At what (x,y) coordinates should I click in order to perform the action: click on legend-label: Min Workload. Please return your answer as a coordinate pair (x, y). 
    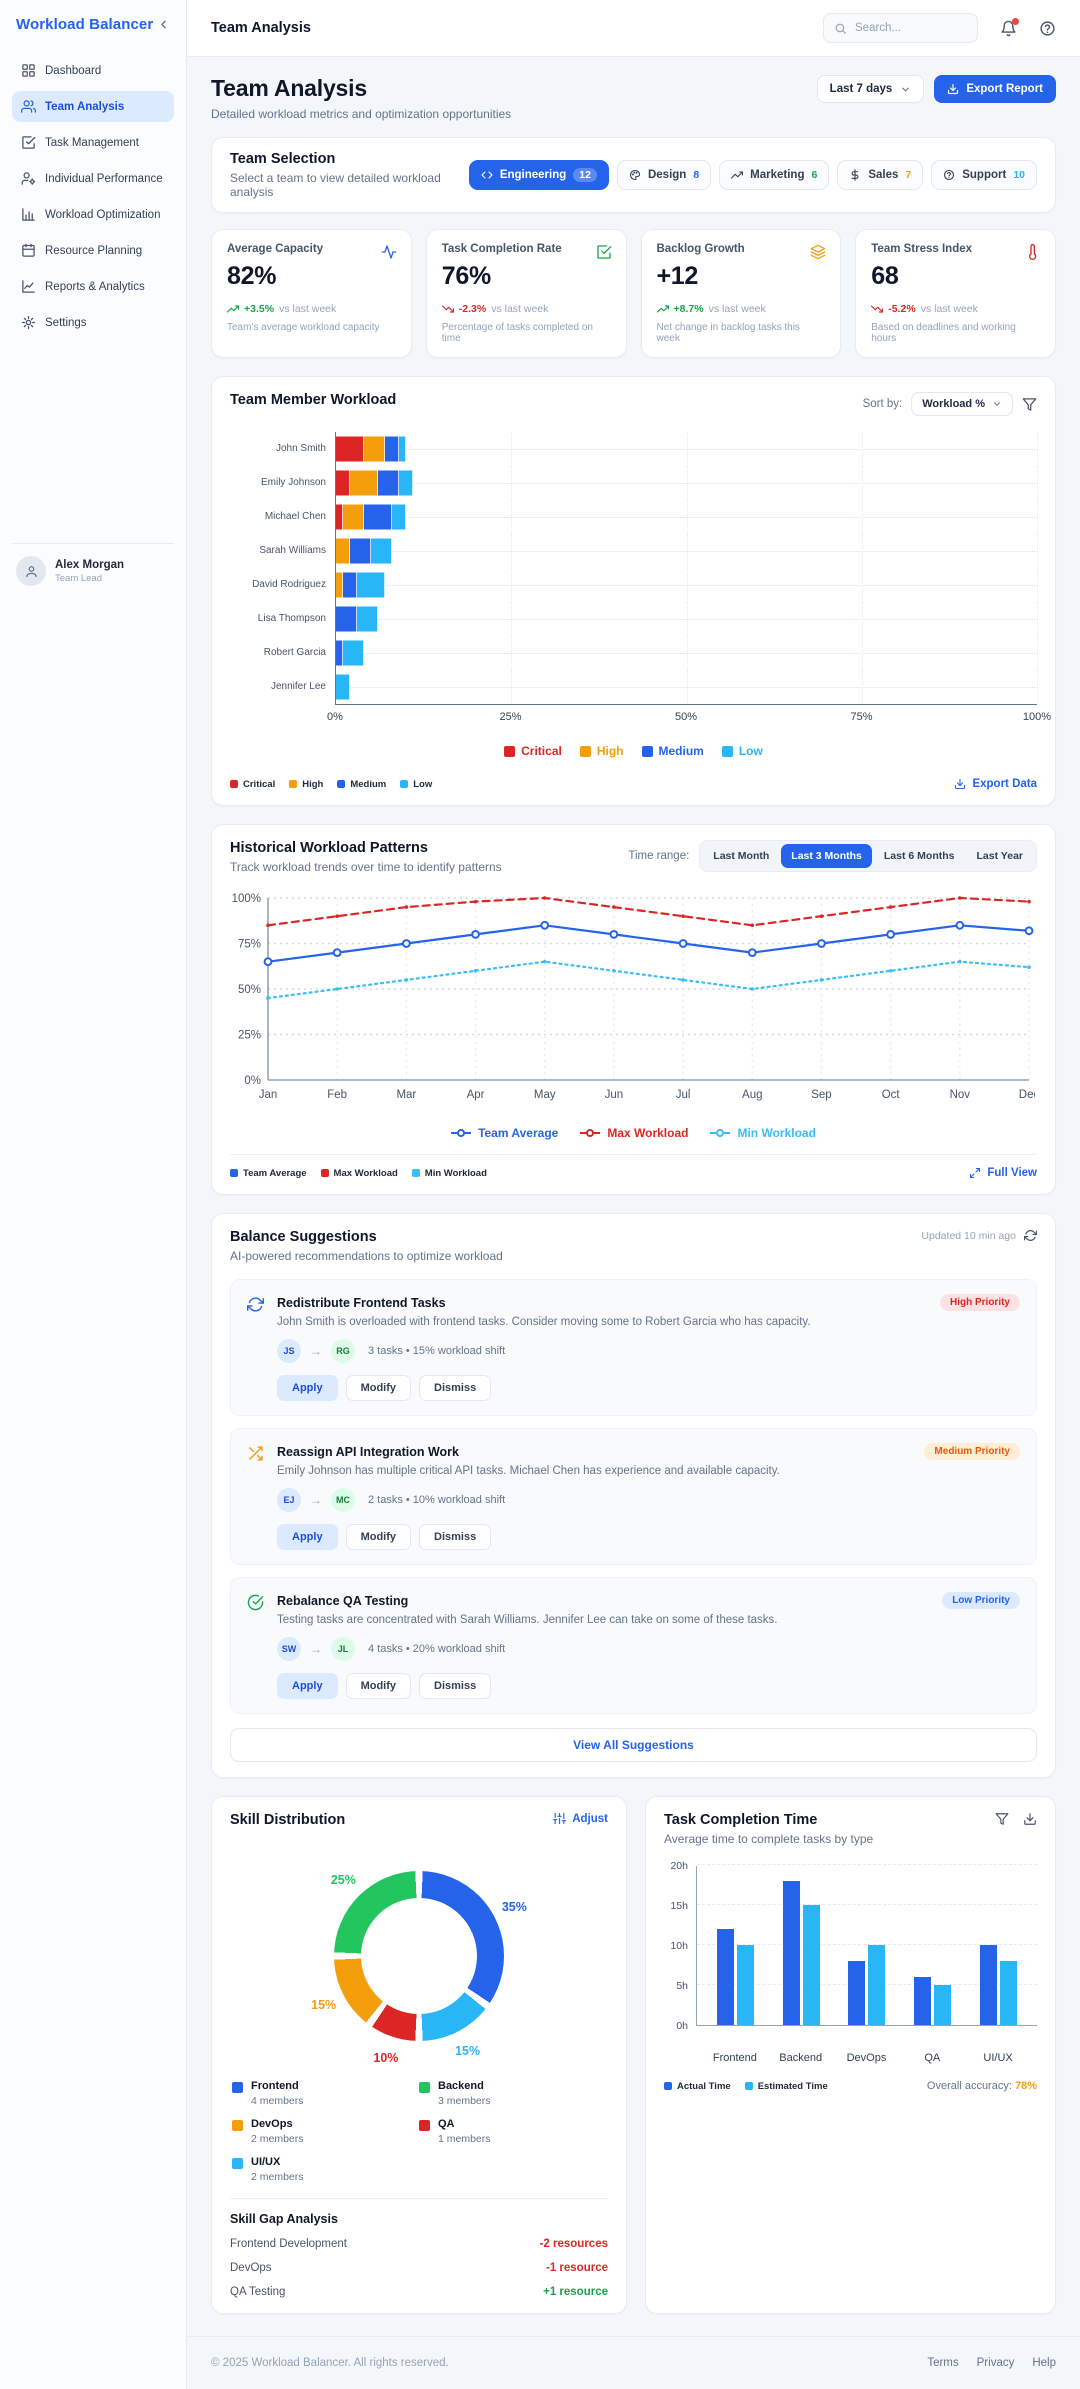
    Looking at the image, I should click on (455, 1173).